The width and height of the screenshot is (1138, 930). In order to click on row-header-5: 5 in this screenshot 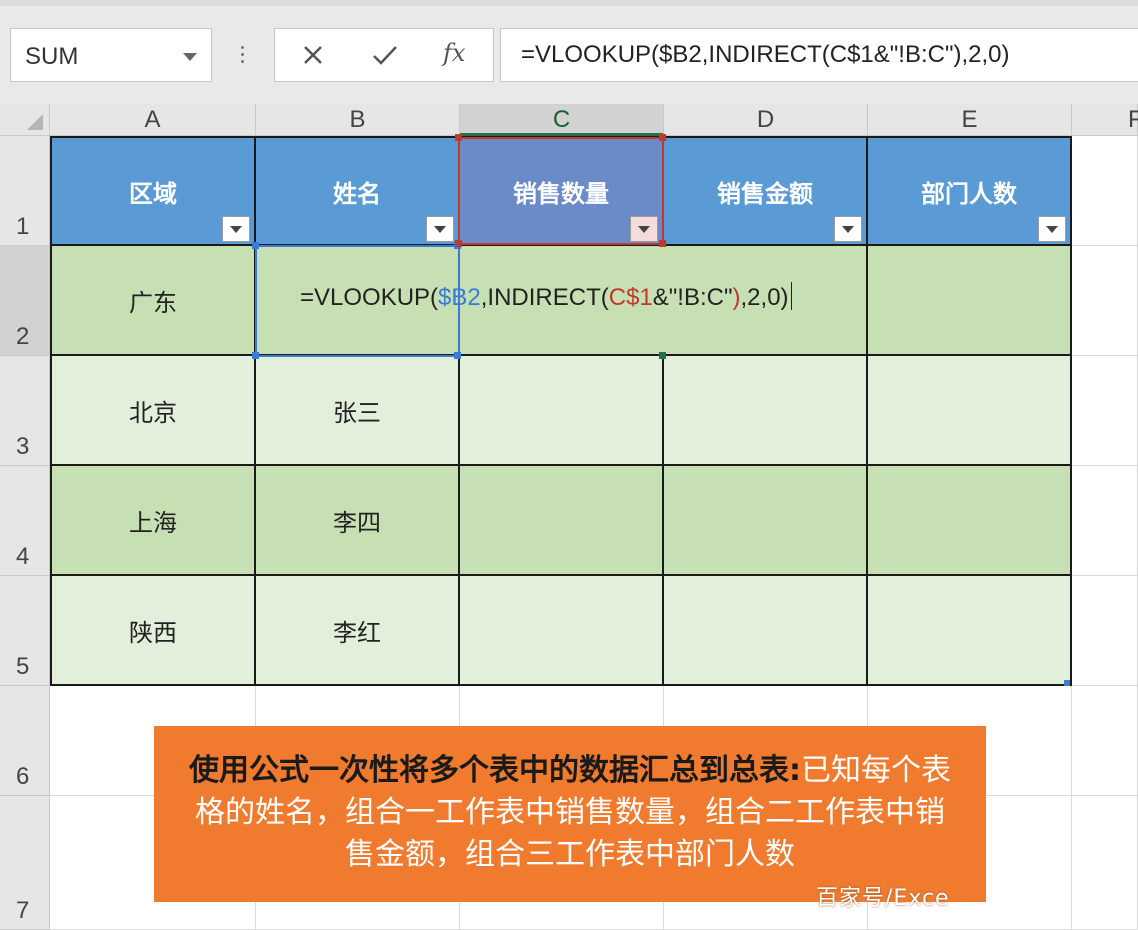, I will do `click(25, 631)`.